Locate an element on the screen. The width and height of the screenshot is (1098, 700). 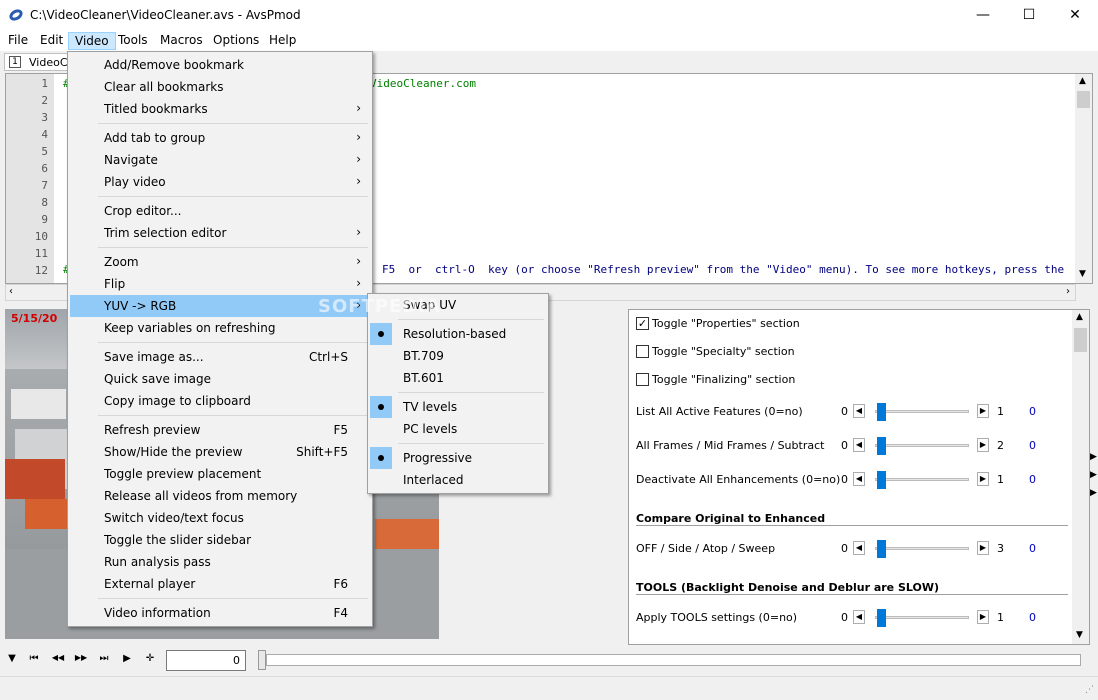
menu-help: Help is located at coordinates (282, 41).